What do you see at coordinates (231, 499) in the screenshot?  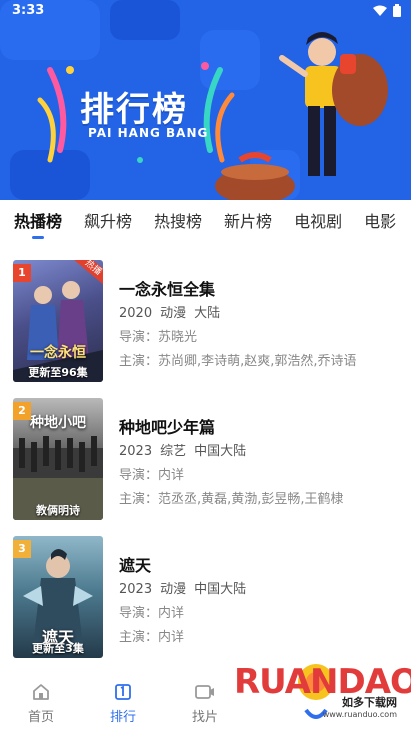 I see `item-cast: 主演：范丞丞,黄磊,黄渤,彭昱畅,王鹤棣` at bounding box center [231, 499].